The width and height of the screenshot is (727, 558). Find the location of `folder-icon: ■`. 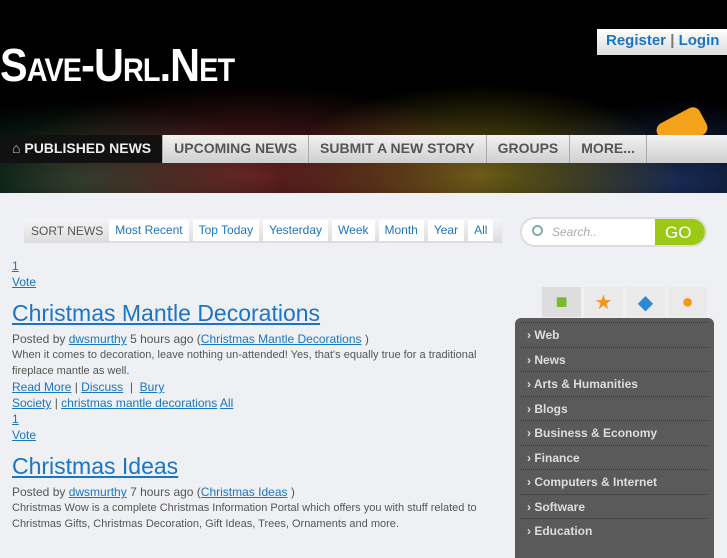

folder-icon: ■ is located at coordinates (561, 302).